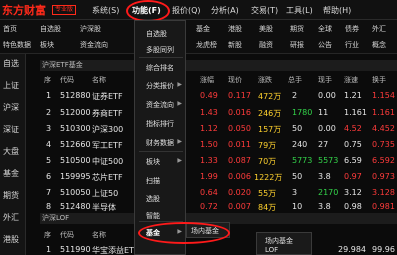  What do you see at coordinates (266, 29) in the screenshot?
I see `tb-item: 美股` at bounding box center [266, 29].